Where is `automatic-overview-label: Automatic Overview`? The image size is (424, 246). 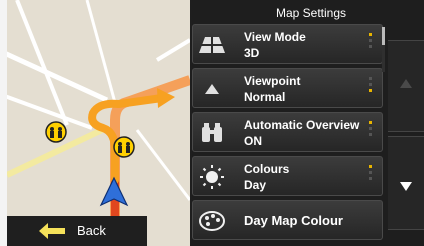 automatic-overview-label: Automatic Overview is located at coordinates (302, 125).